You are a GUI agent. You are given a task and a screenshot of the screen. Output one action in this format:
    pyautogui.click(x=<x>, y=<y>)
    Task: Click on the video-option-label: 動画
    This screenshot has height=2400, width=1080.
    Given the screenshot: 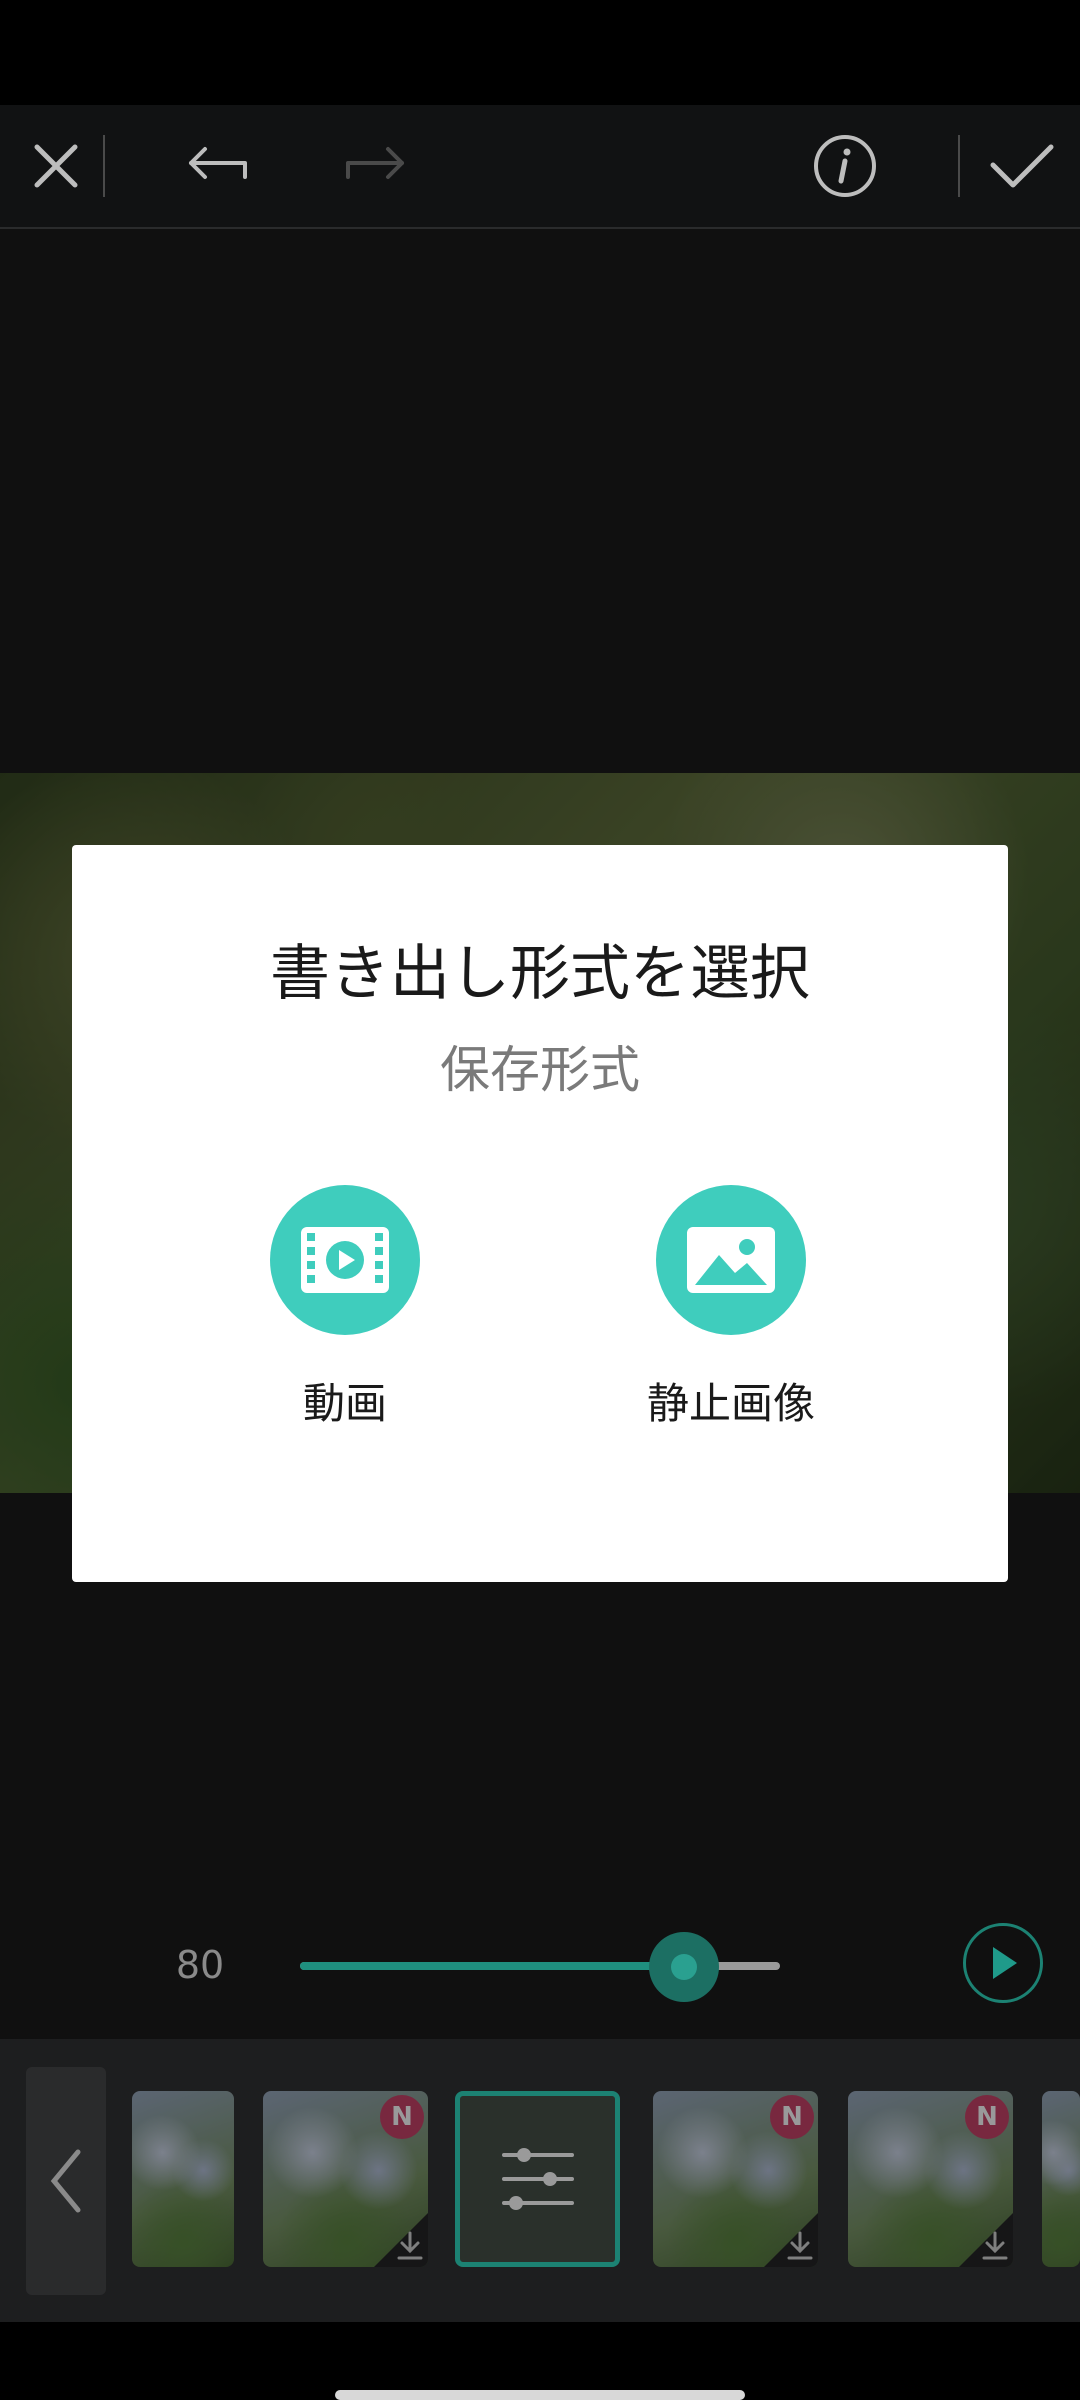 What is the action you would take?
    pyautogui.click(x=344, y=1403)
    